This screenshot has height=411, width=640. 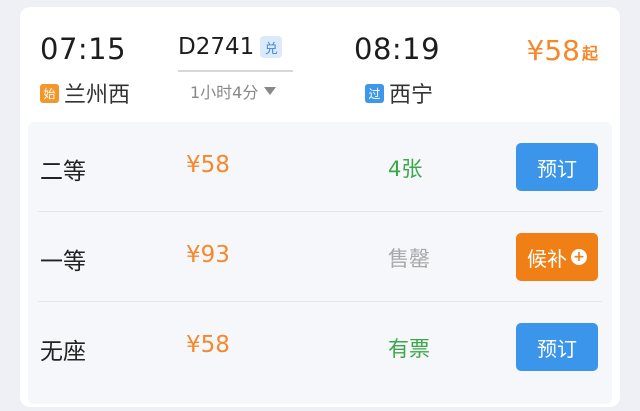 I want to click on departure-station: 始 兰州西, so click(x=85, y=93).